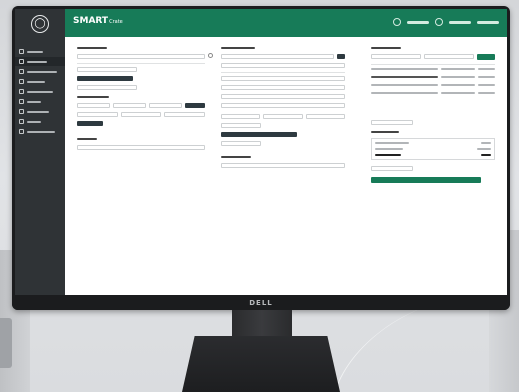 The image size is (519, 392). Describe the element at coordinates (141, 147) in the screenshot. I see `account-select` at that location.